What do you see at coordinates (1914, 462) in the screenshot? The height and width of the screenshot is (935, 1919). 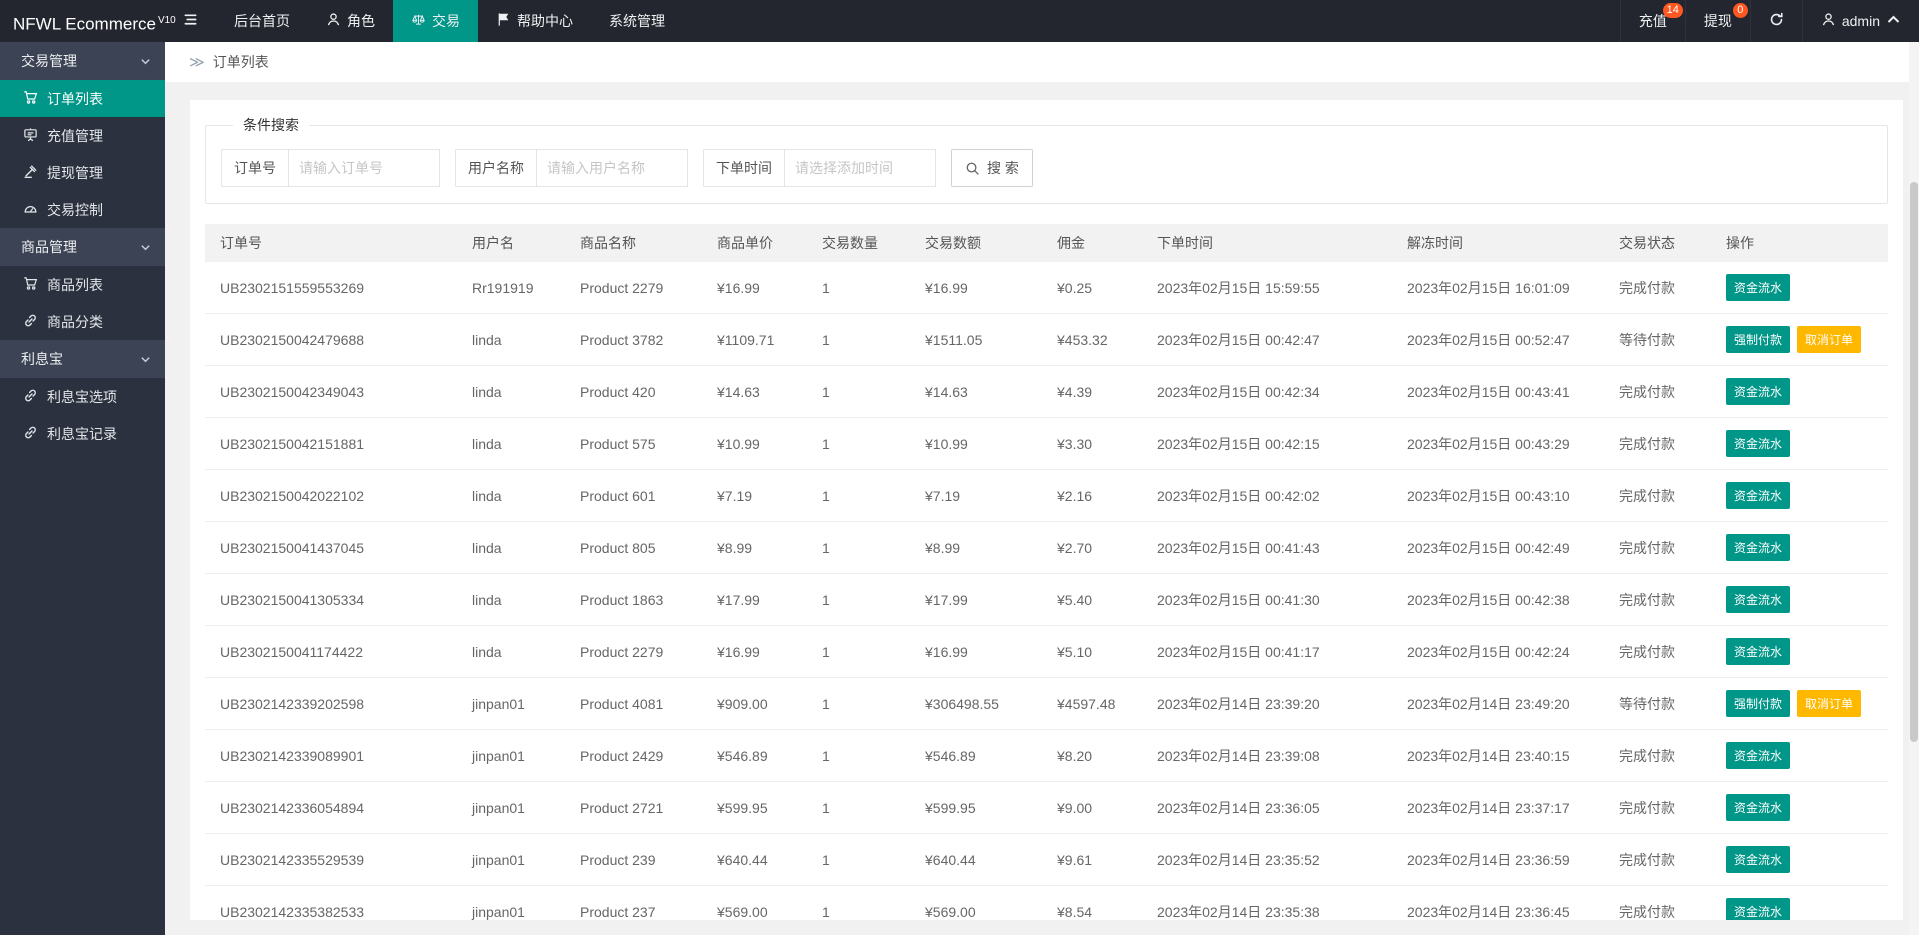 I see `scrollbar-thumb` at bounding box center [1914, 462].